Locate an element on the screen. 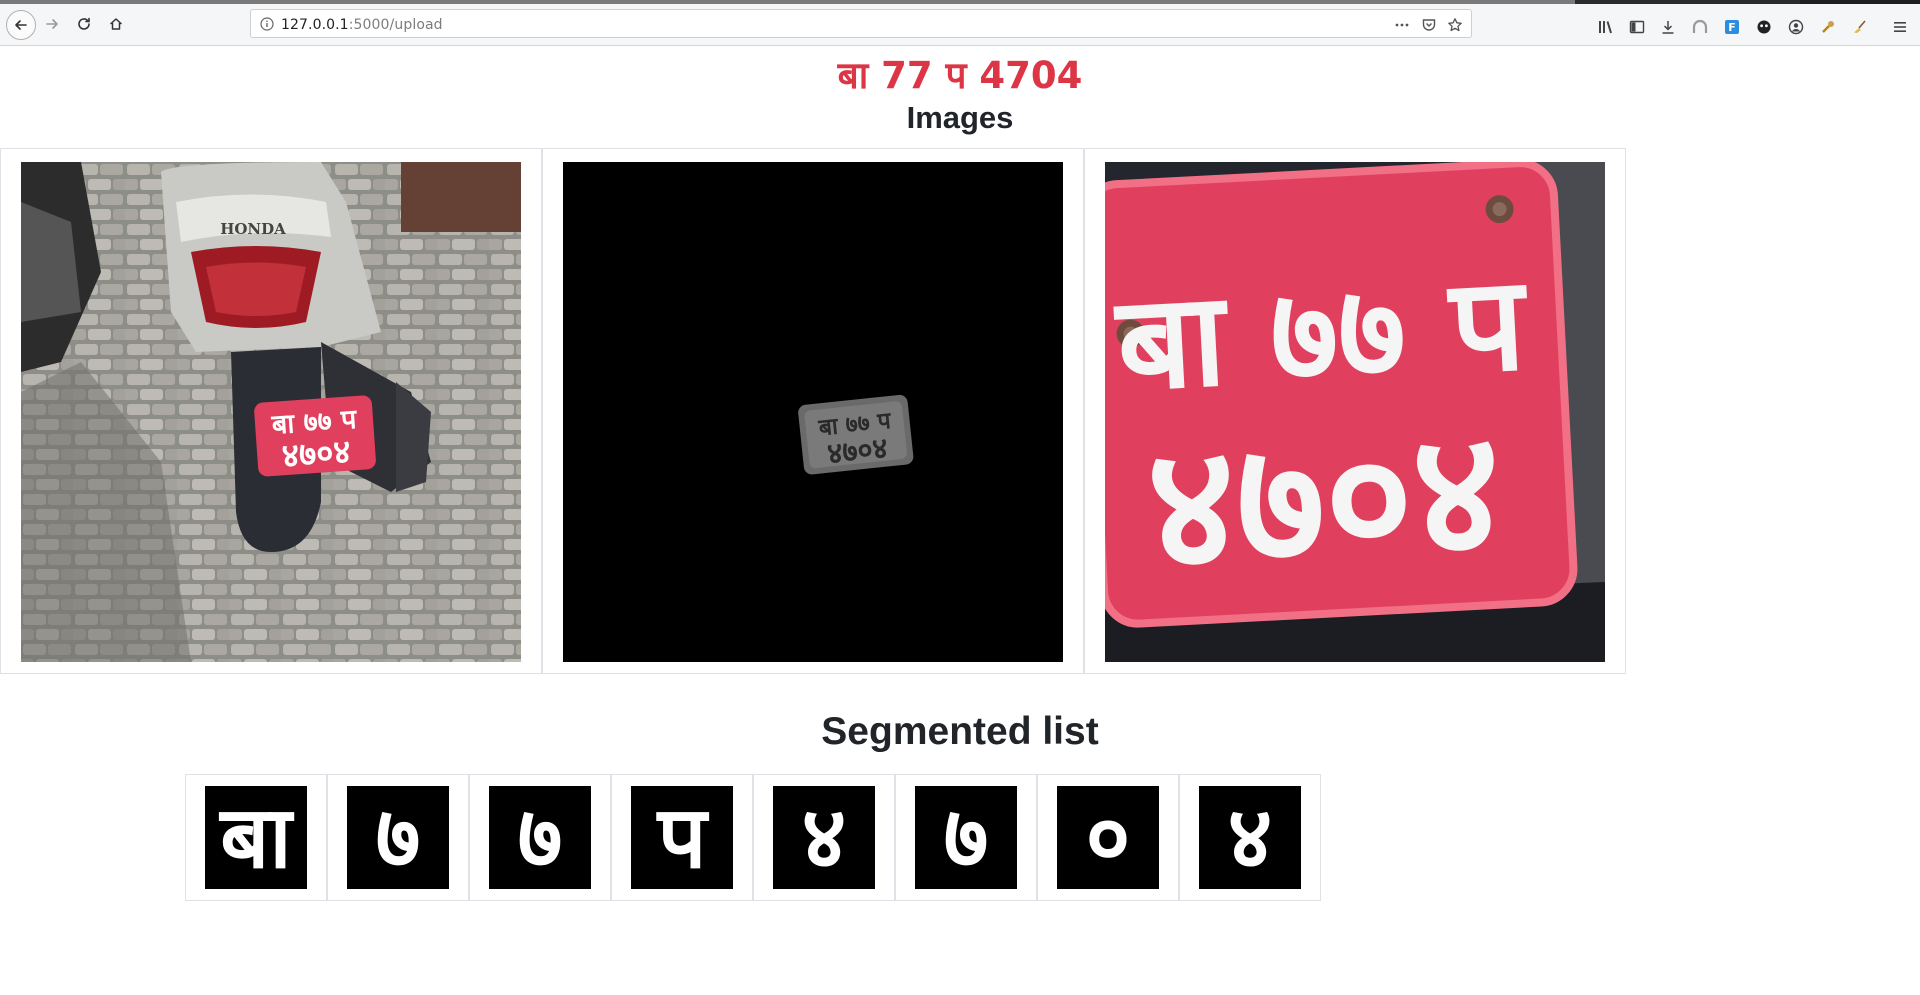 This screenshot has height=995, width=1920. reload-icon is located at coordinates (84, 23).